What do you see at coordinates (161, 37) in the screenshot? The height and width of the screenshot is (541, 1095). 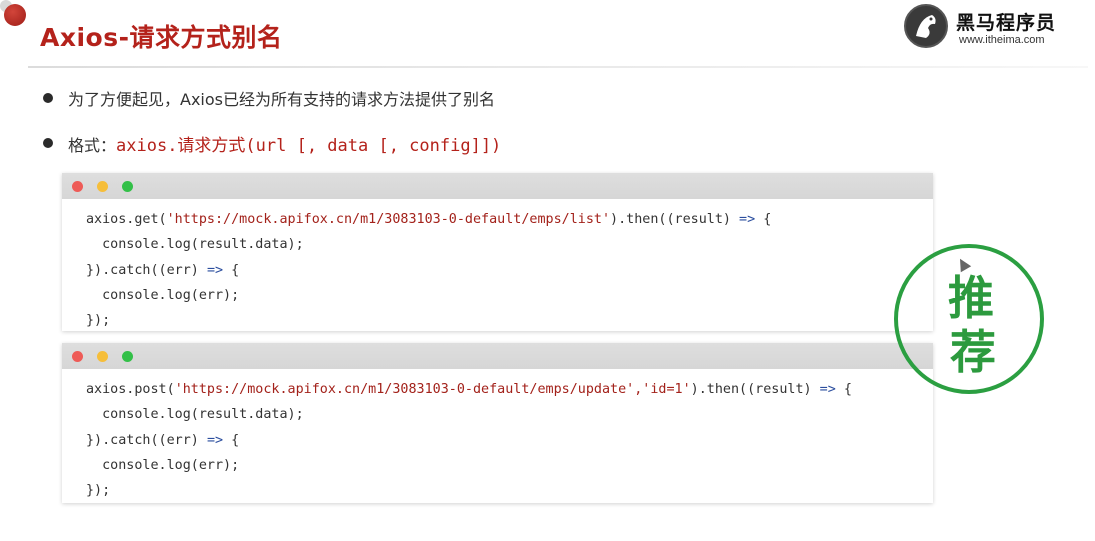 I see `page-title: Axios-请求方式别名` at bounding box center [161, 37].